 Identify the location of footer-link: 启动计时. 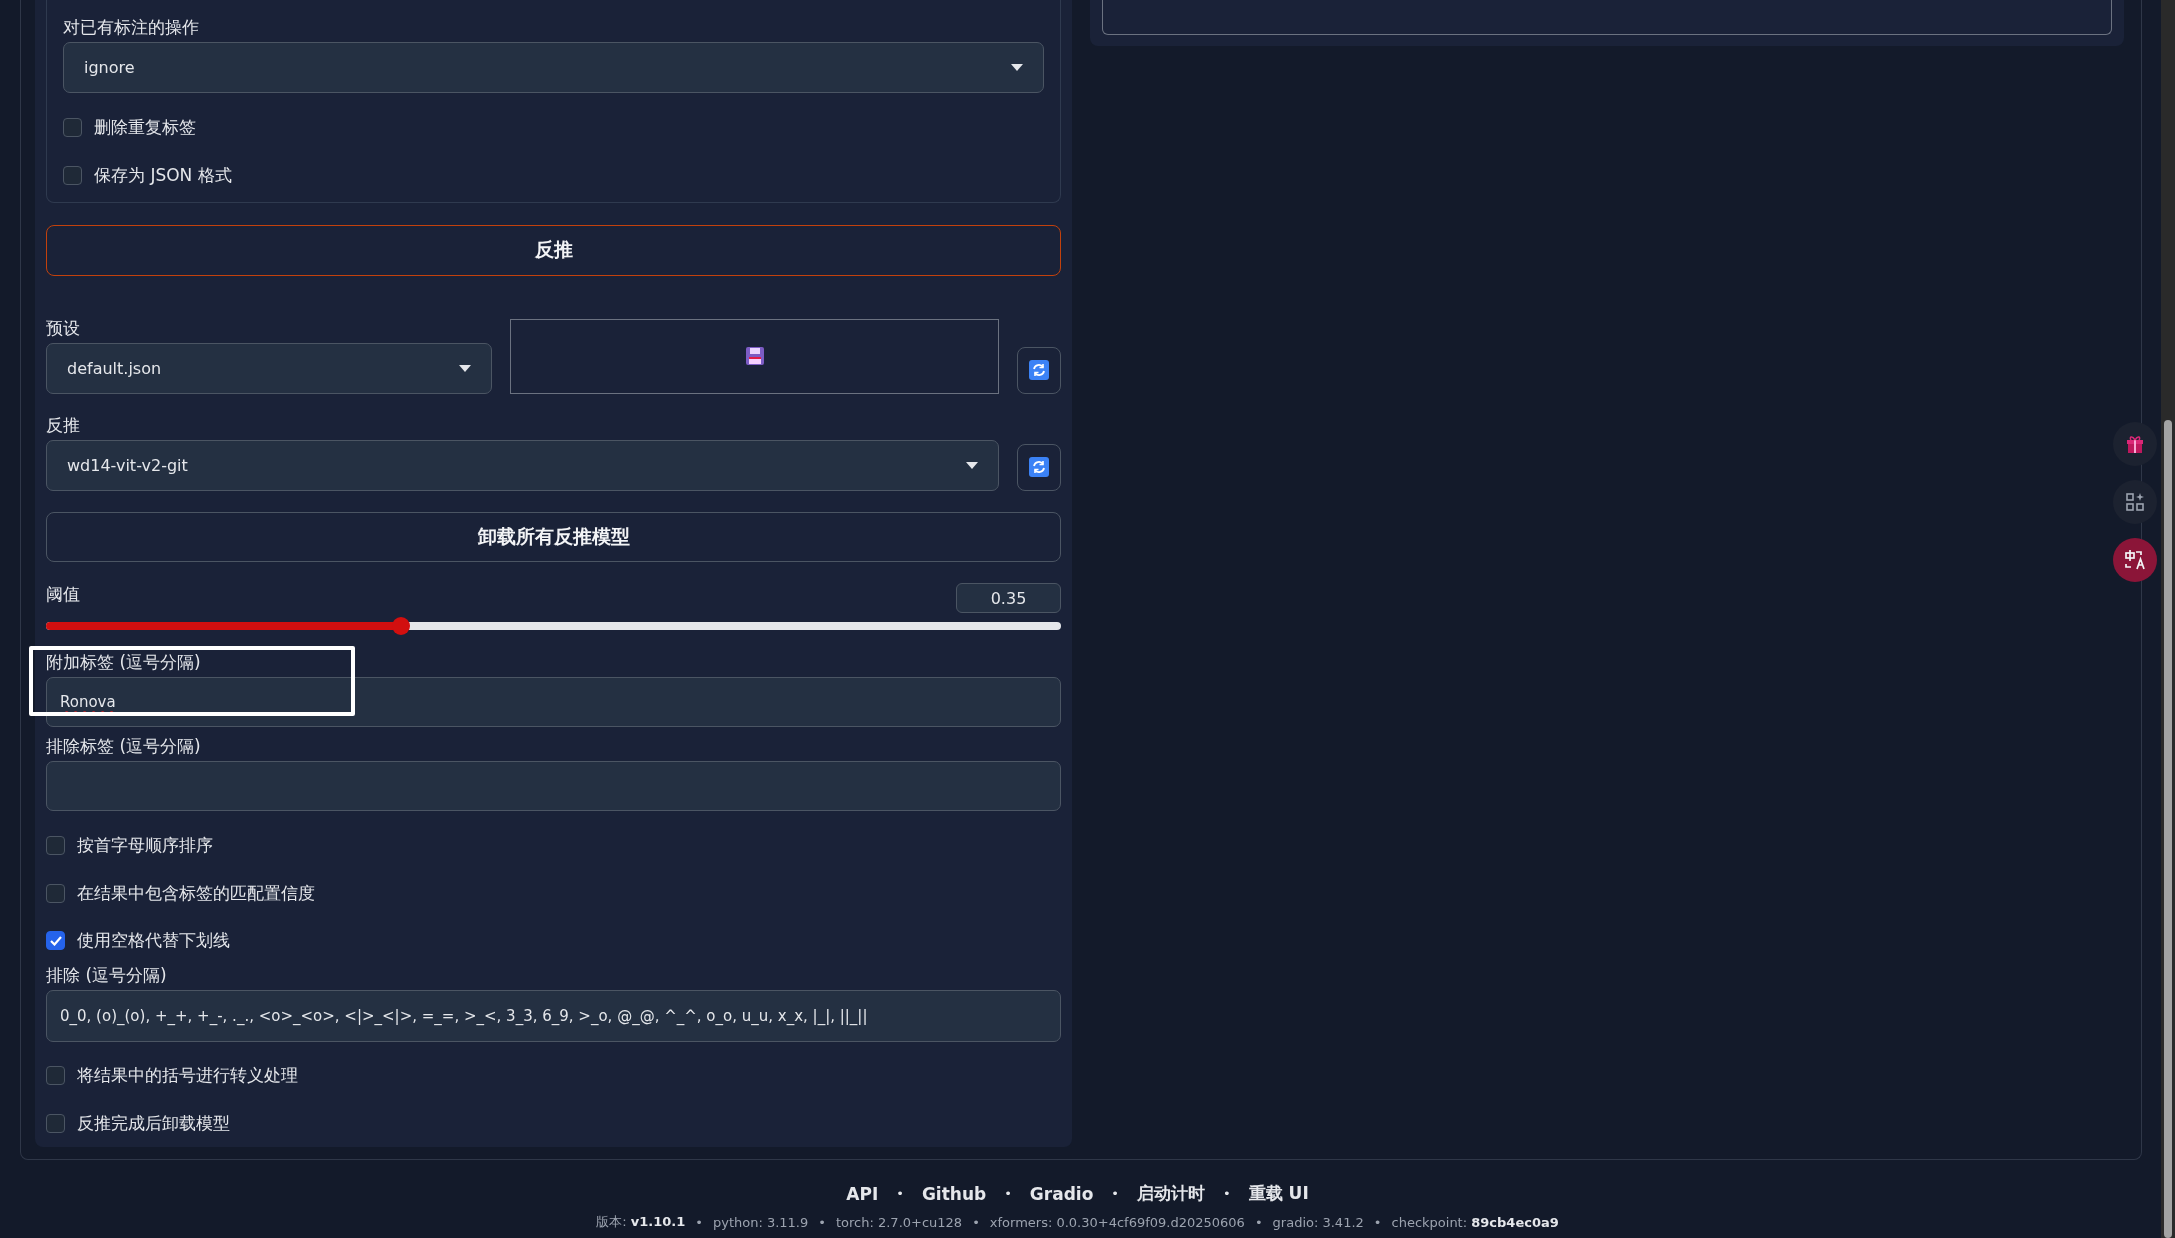
(1171, 1193).